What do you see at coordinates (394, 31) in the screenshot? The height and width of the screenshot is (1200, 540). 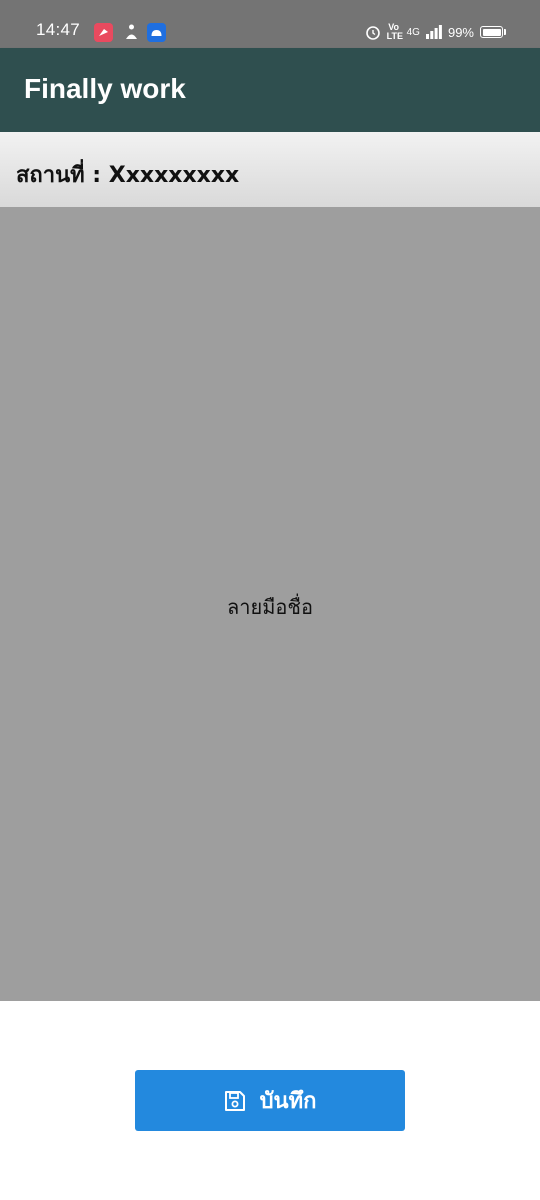 I see `volte-indicator: Vo LTE` at bounding box center [394, 31].